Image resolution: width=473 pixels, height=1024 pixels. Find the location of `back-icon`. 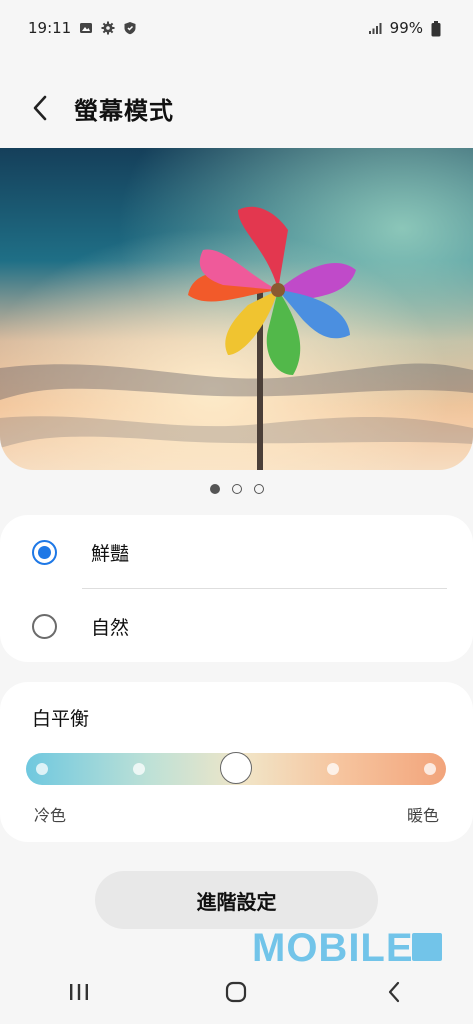

back-icon is located at coordinates (394, 992).